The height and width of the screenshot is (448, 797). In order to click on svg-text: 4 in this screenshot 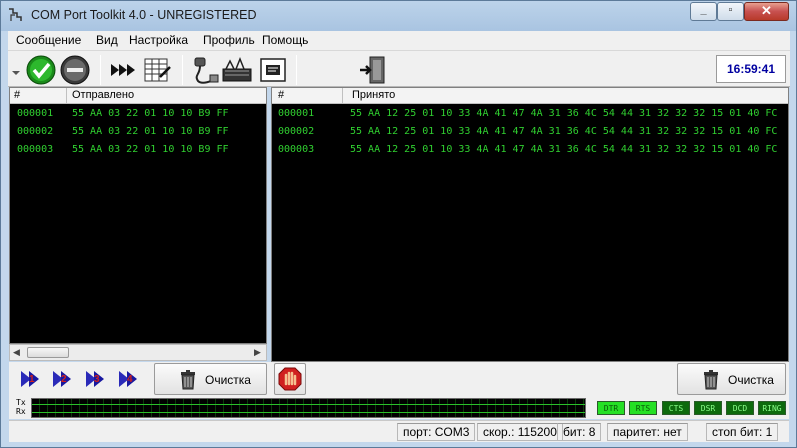, I will do `click(130, 379)`.